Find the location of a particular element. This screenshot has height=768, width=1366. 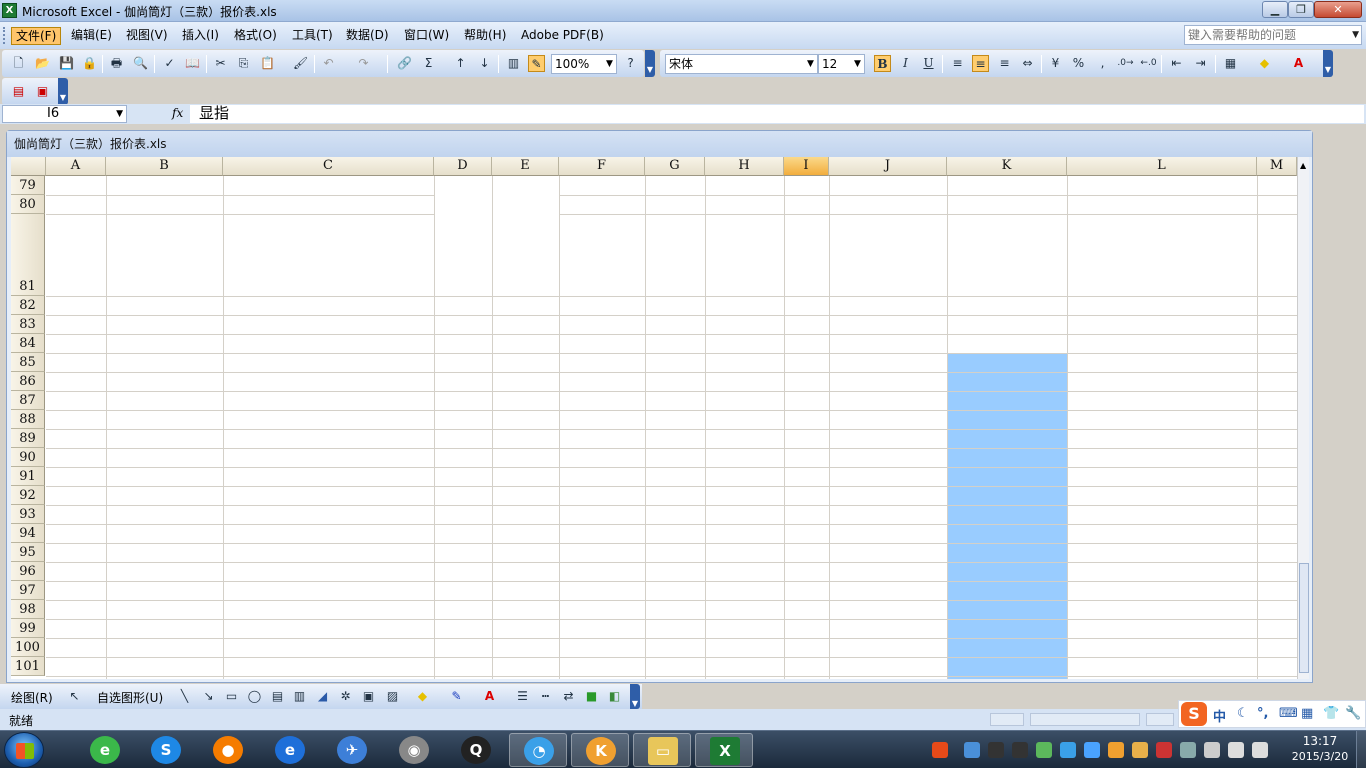

toolbar-grip is located at coordinates (4, 35).